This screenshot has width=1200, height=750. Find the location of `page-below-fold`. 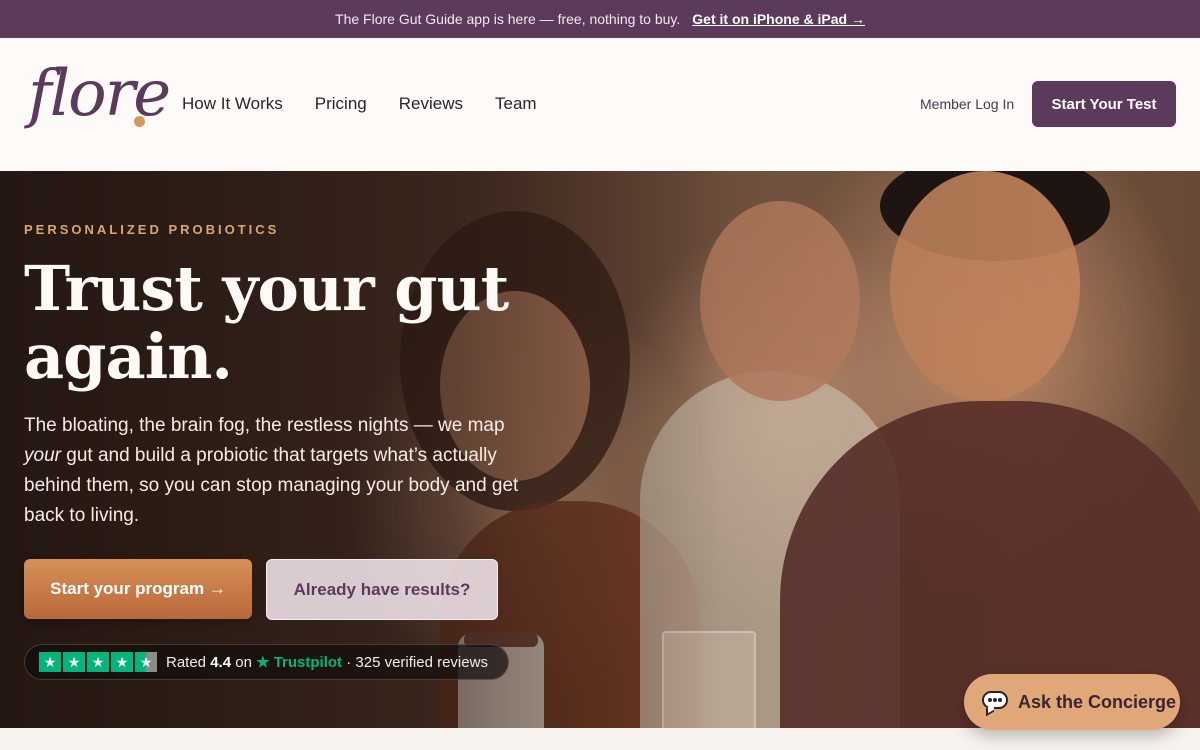

page-below-fold is located at coordinates (600, 739).